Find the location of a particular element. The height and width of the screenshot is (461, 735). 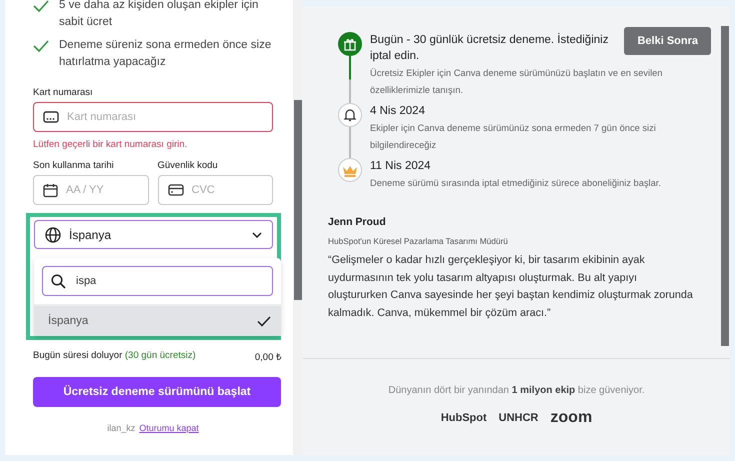

checkmark-icon is located at coordinates (264, 321).